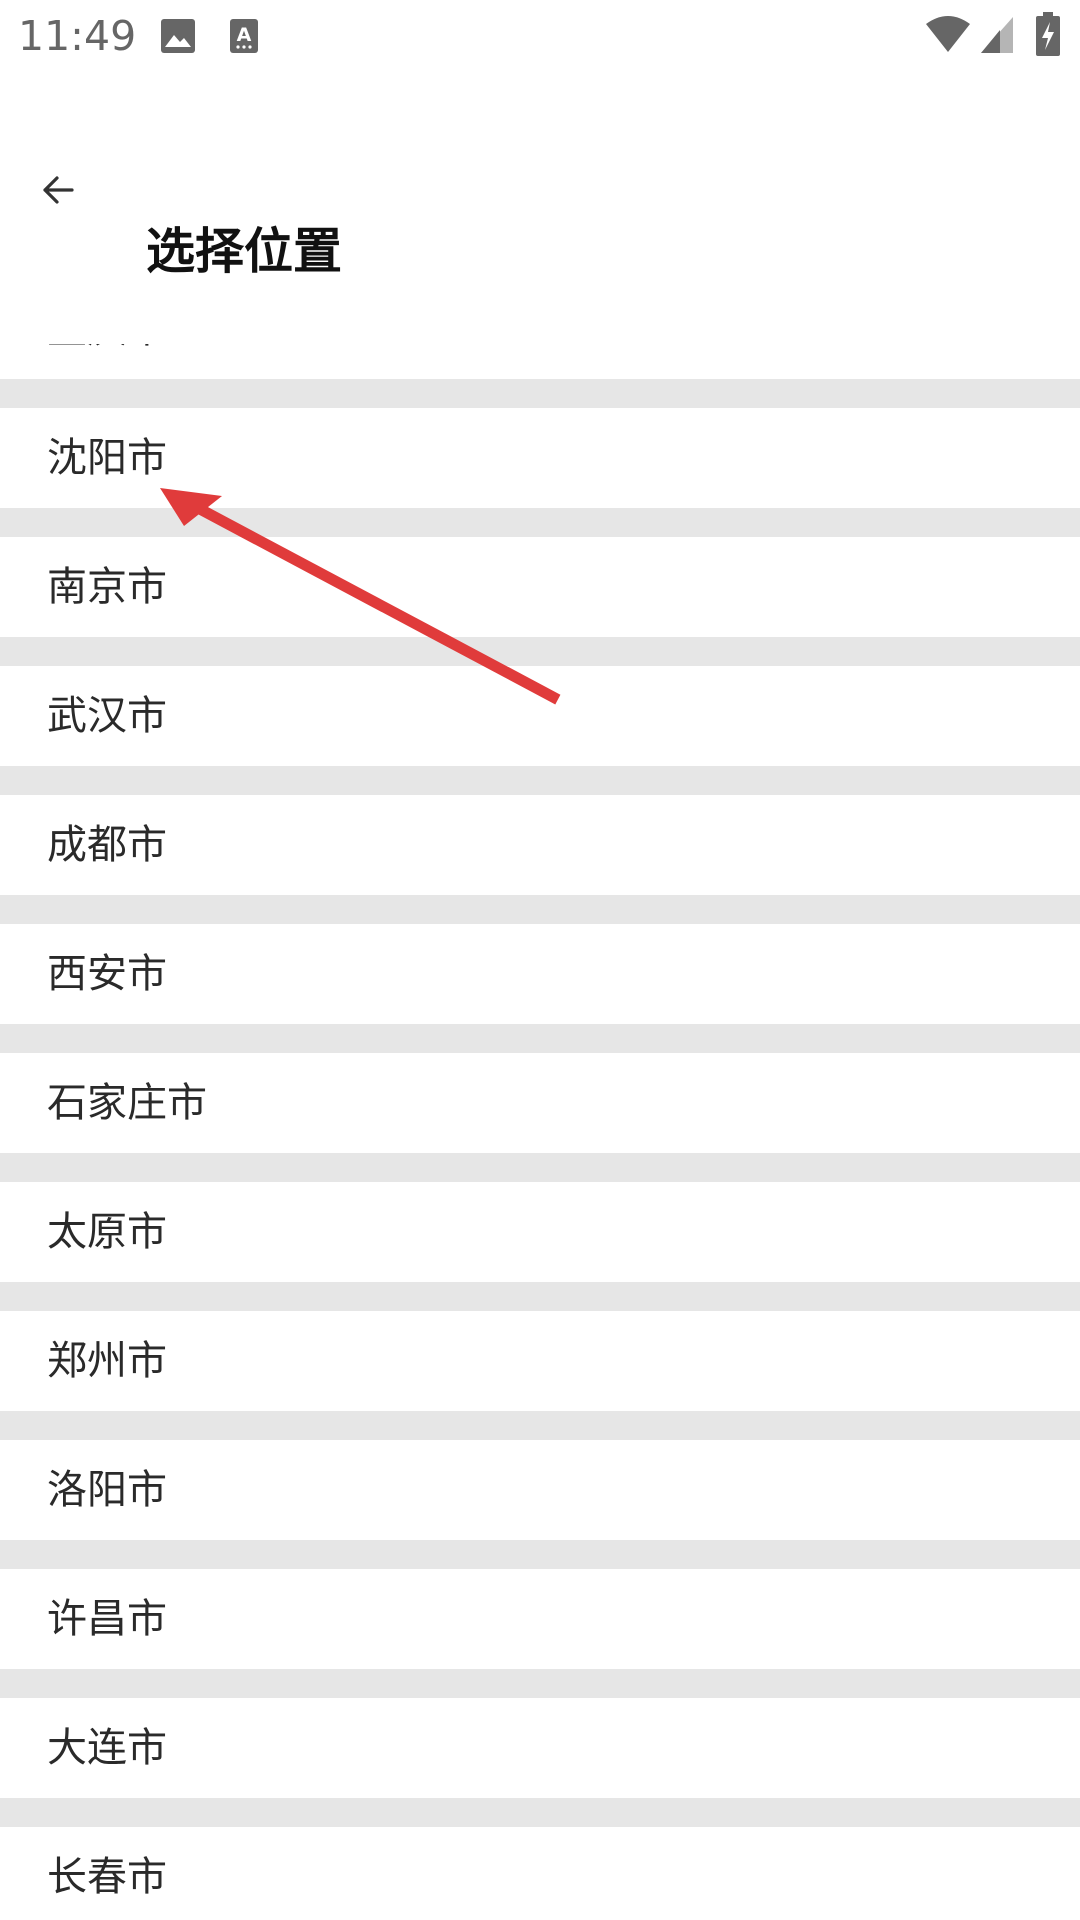  What do you see at coordinates (540, 1873) in the screenshot?
I see `list-item-city: 长春市` at bounding box center [540, 1873].